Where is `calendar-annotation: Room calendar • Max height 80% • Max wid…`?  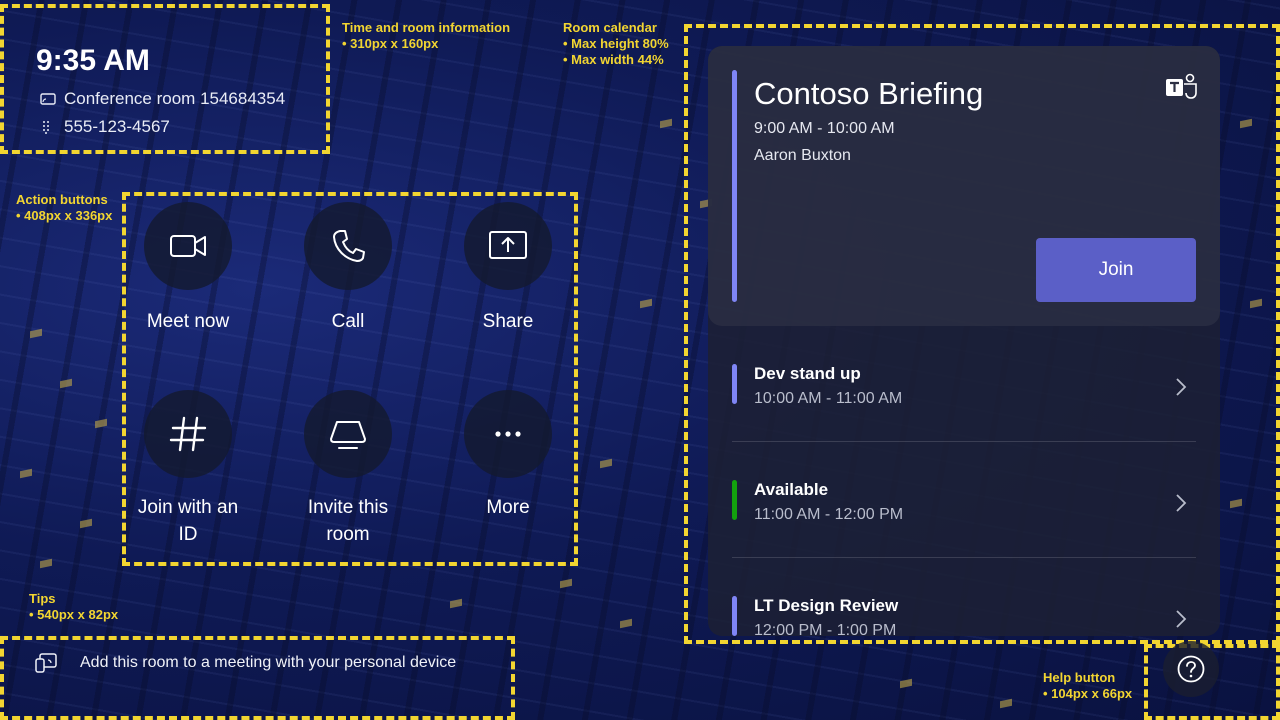
calendar-annotation: Room calendar • Max height 80% • Max wid… is located at coordinates (616, 44).